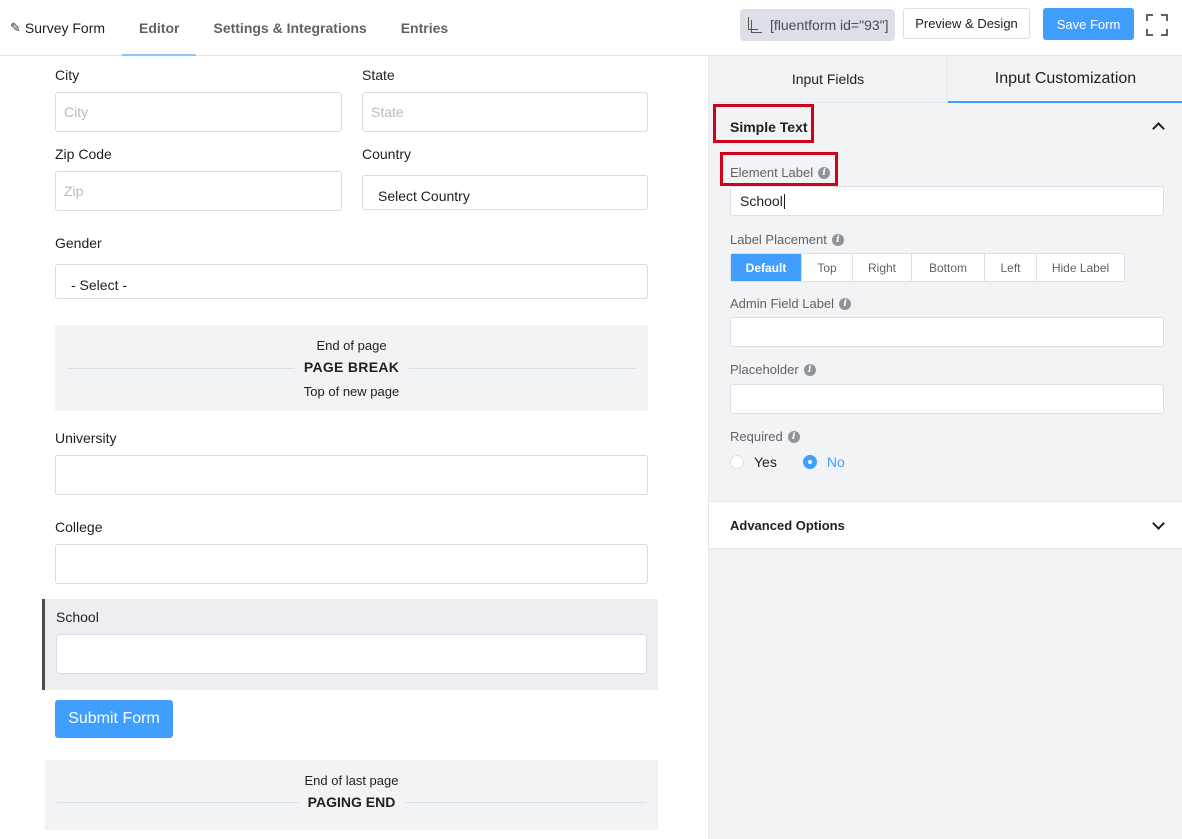 This screenshot has width=1182, height=839. Describe the element at coordinates (945, 127) in the screenshot. I see `simple-text-panel-header: Simple Text` at that location.